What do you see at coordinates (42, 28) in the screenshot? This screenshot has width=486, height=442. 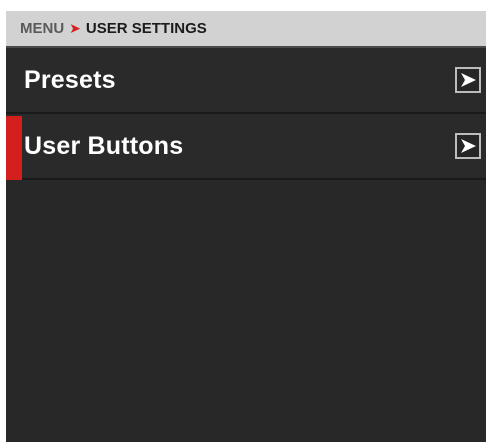 I see `breadcrumb-root: MENU` at bounding box center [42, 28].